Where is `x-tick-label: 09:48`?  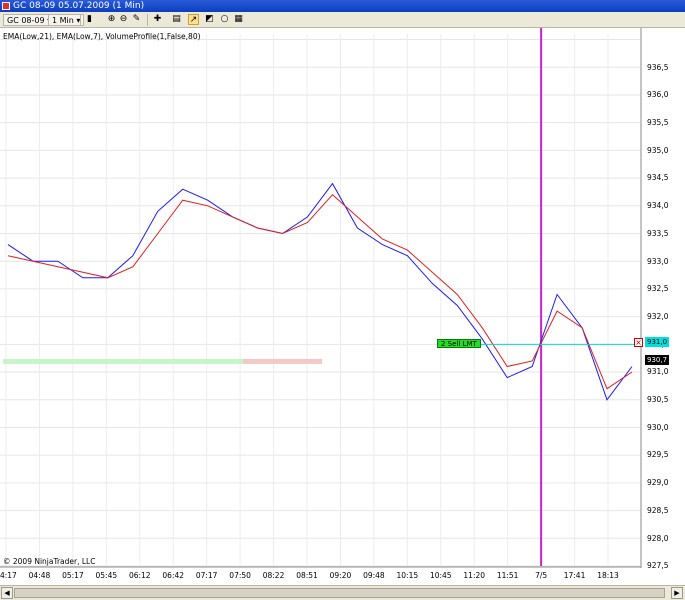 x-tick-label: 09:48 is located at coordinates (374, 575).